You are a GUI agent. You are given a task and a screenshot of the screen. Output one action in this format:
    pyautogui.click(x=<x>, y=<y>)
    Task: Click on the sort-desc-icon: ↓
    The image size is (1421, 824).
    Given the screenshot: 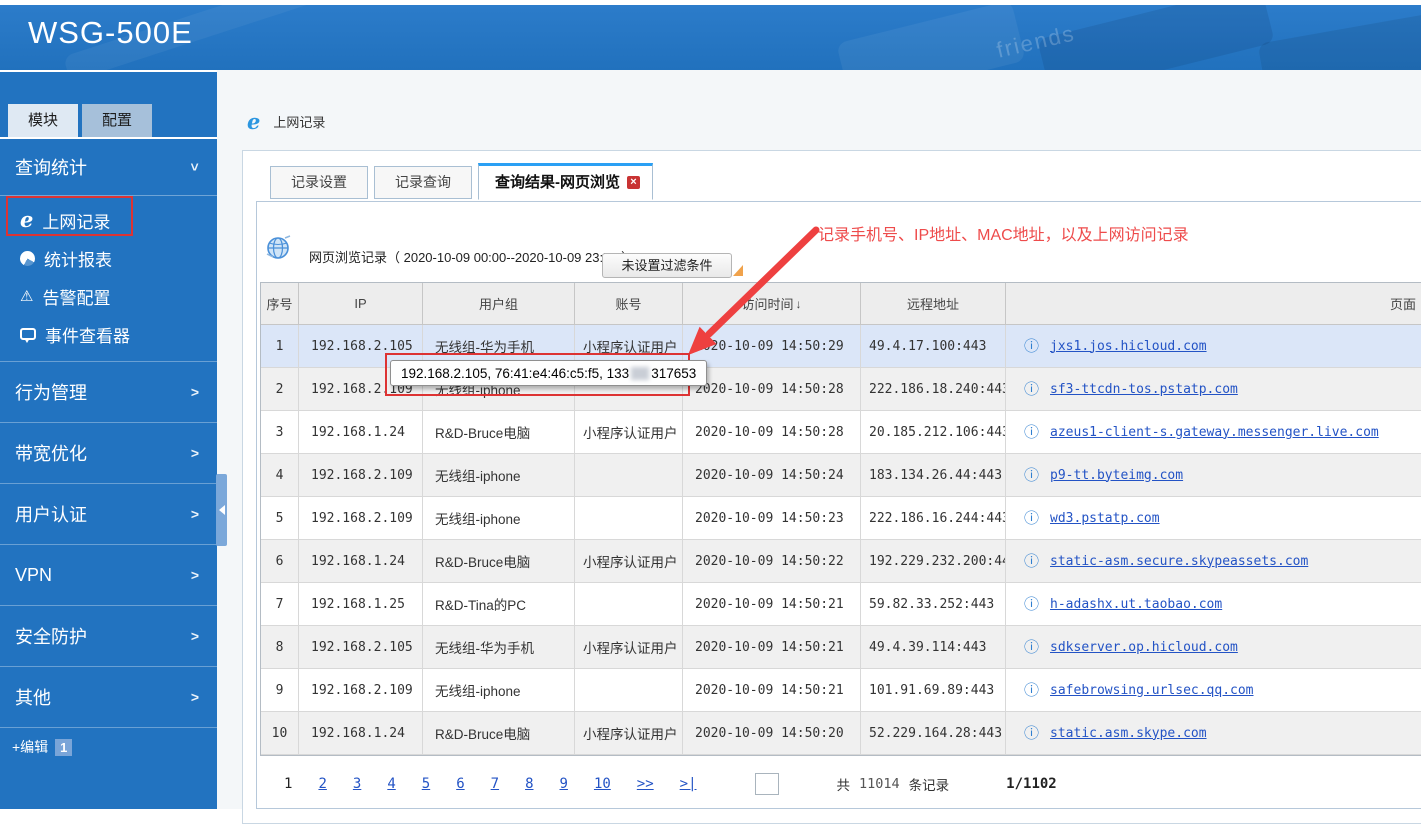 What is the action you would take?
    pyautogui.click(x=798, y=303)
    